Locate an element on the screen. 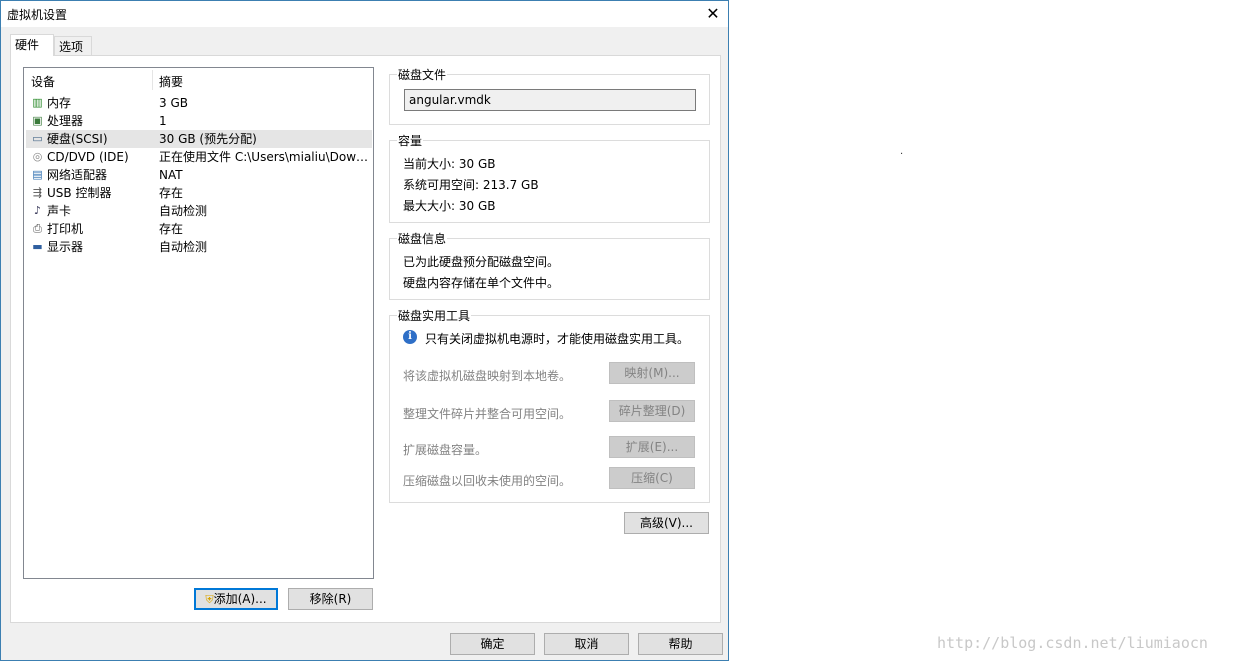 Image resolution: width=1249 pixels, height=663 pixels. available-space-text: 系统可用空间: 213.7 GB is located at coordinates (471, 185).